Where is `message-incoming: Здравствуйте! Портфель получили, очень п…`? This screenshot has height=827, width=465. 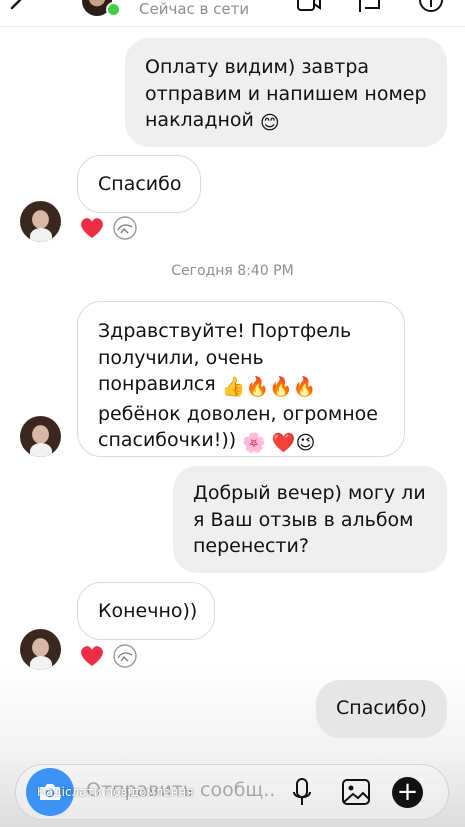
message-incoming: Здравствуйте! Портфель получили, очень п… is located at coordinates (241, 379).